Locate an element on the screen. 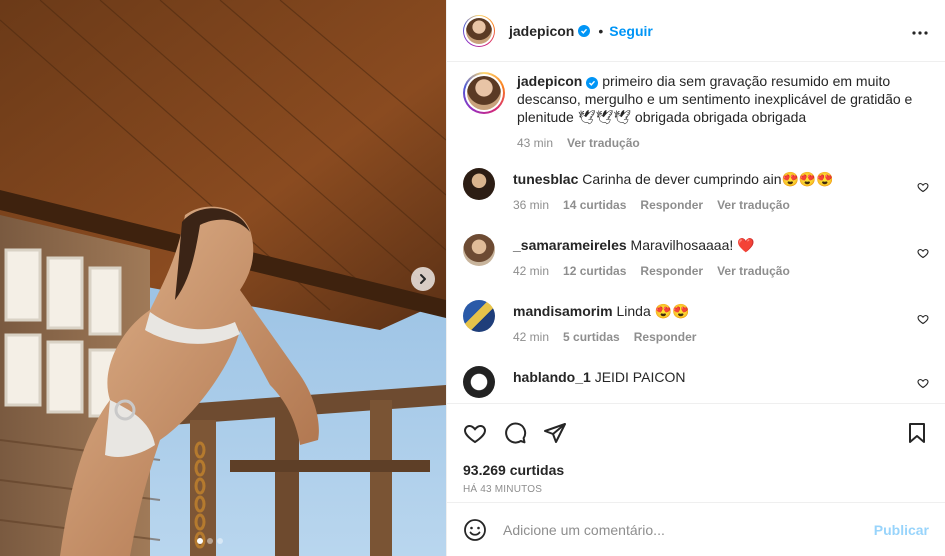 This screenshot has width=945, height=556. share-paper-plane-icon is located at coordinates (555, 433).